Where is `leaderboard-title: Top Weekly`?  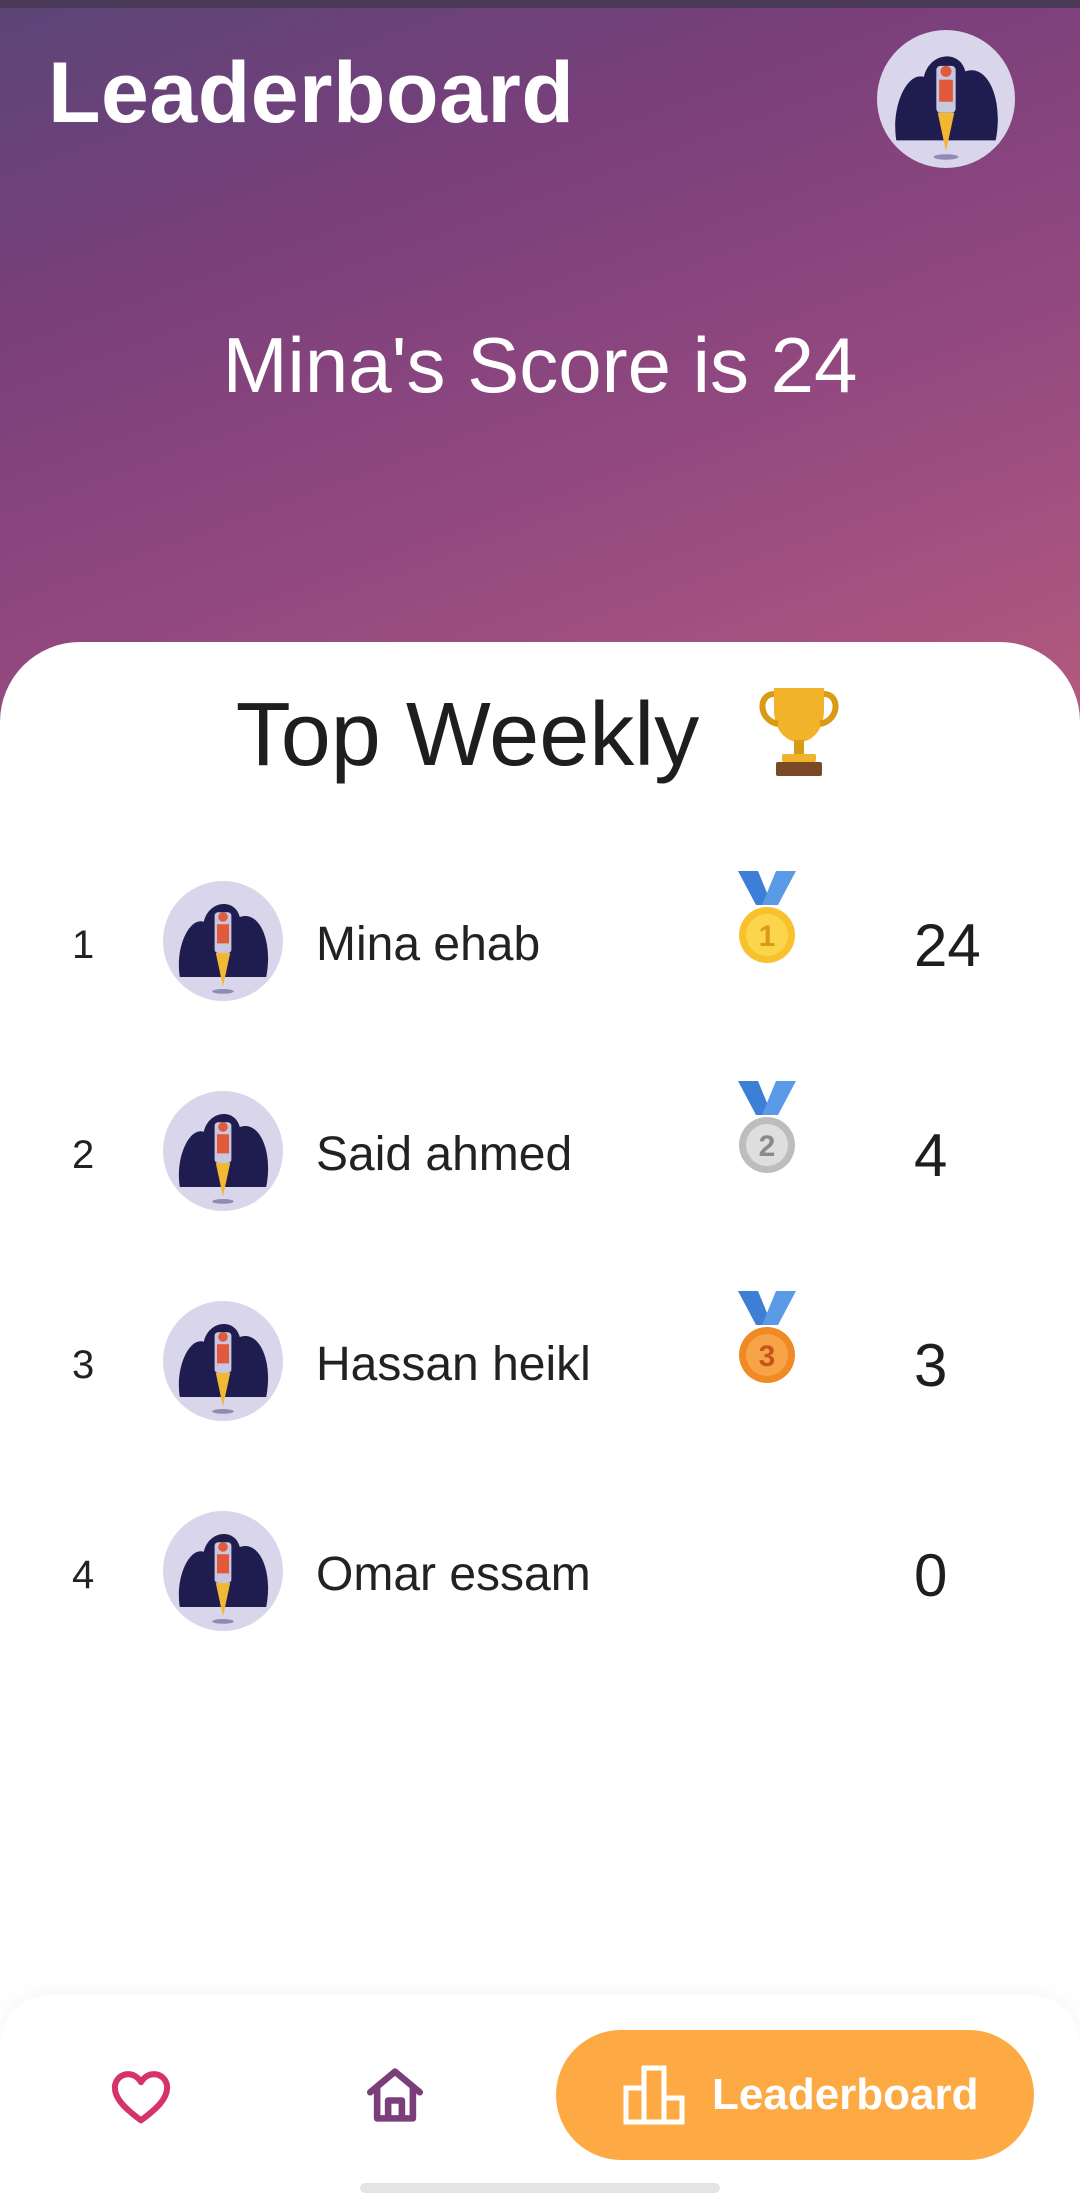
leaderboard-title: Top Weekly is located at coordinates (540, 741).